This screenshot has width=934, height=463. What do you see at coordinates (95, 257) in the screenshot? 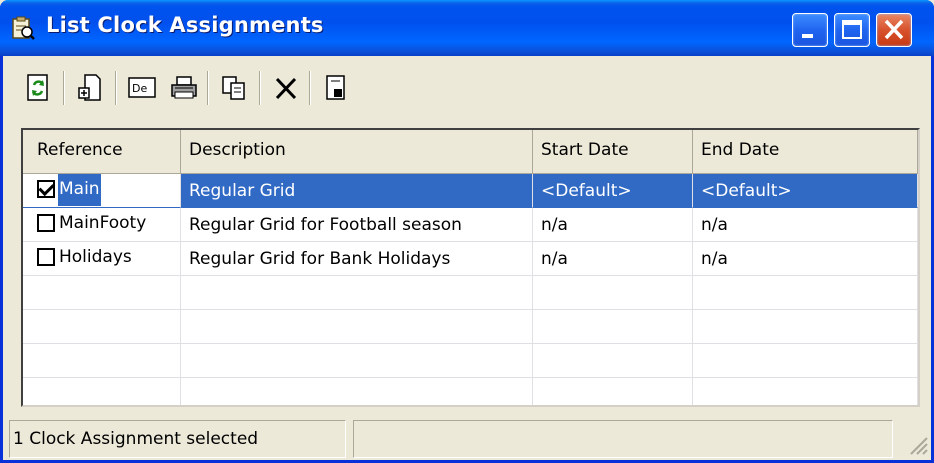
I see `reference-value: Holidays` at bounding box center [95, 257].